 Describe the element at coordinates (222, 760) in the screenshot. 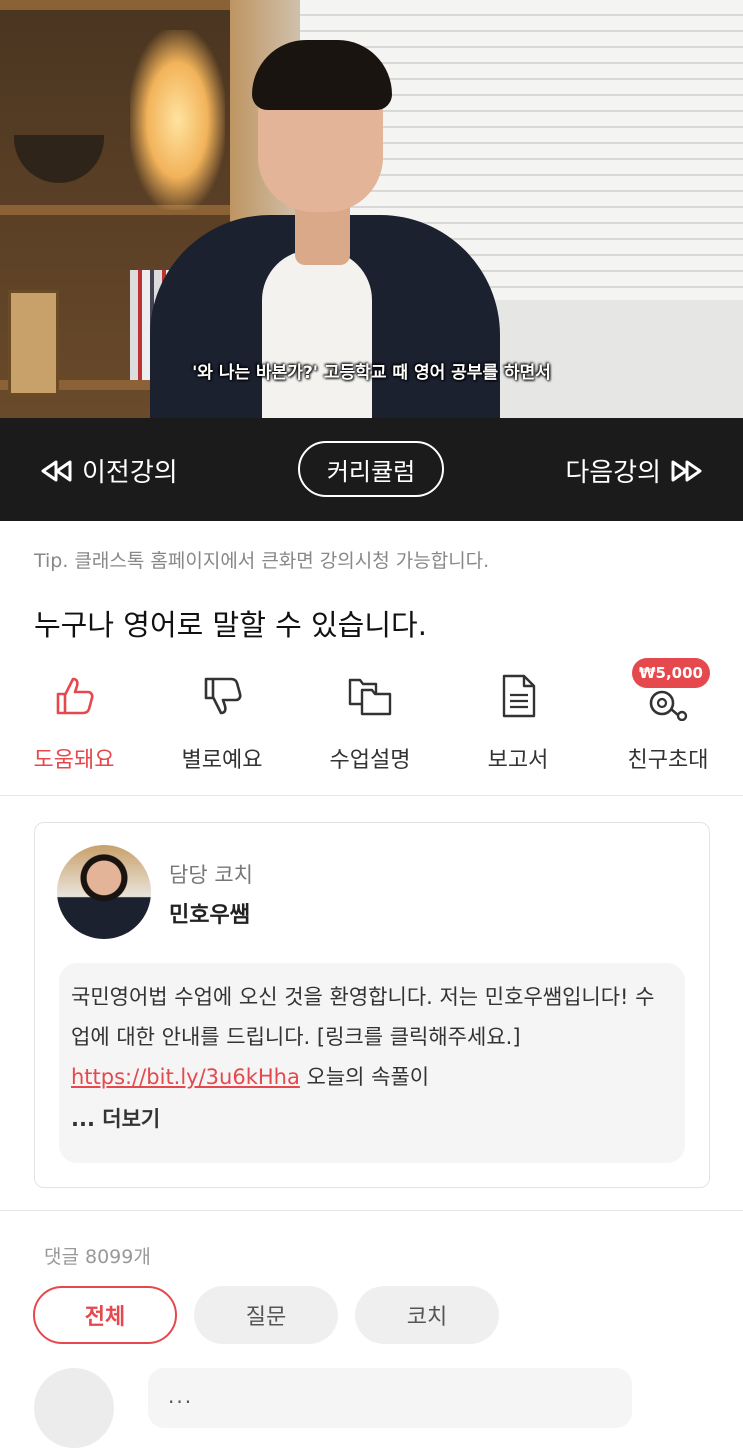

I see `not-helpful-label: 별로예요` at that location.